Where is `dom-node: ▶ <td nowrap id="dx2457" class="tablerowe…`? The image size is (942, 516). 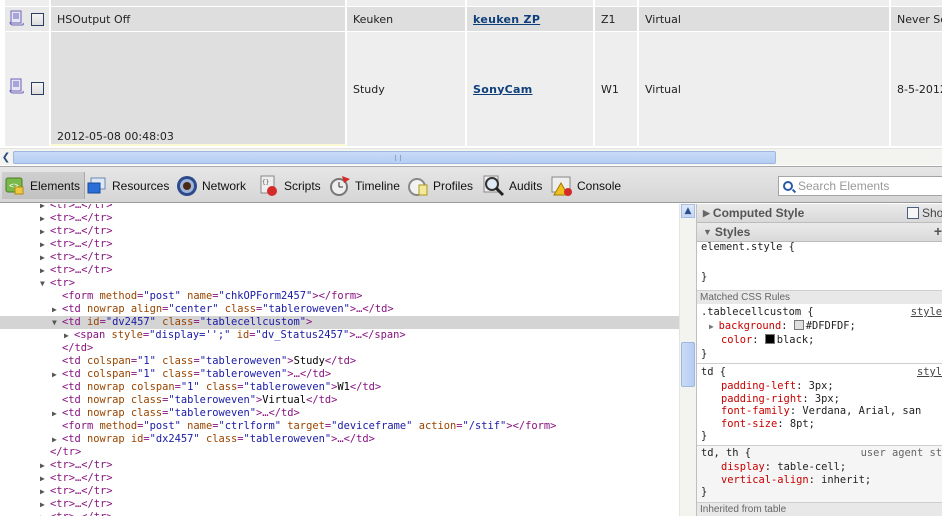 dom-node: ▶ <td nowrap id="dx2457" class="tablerowe… is located at coordinates (339, 439).